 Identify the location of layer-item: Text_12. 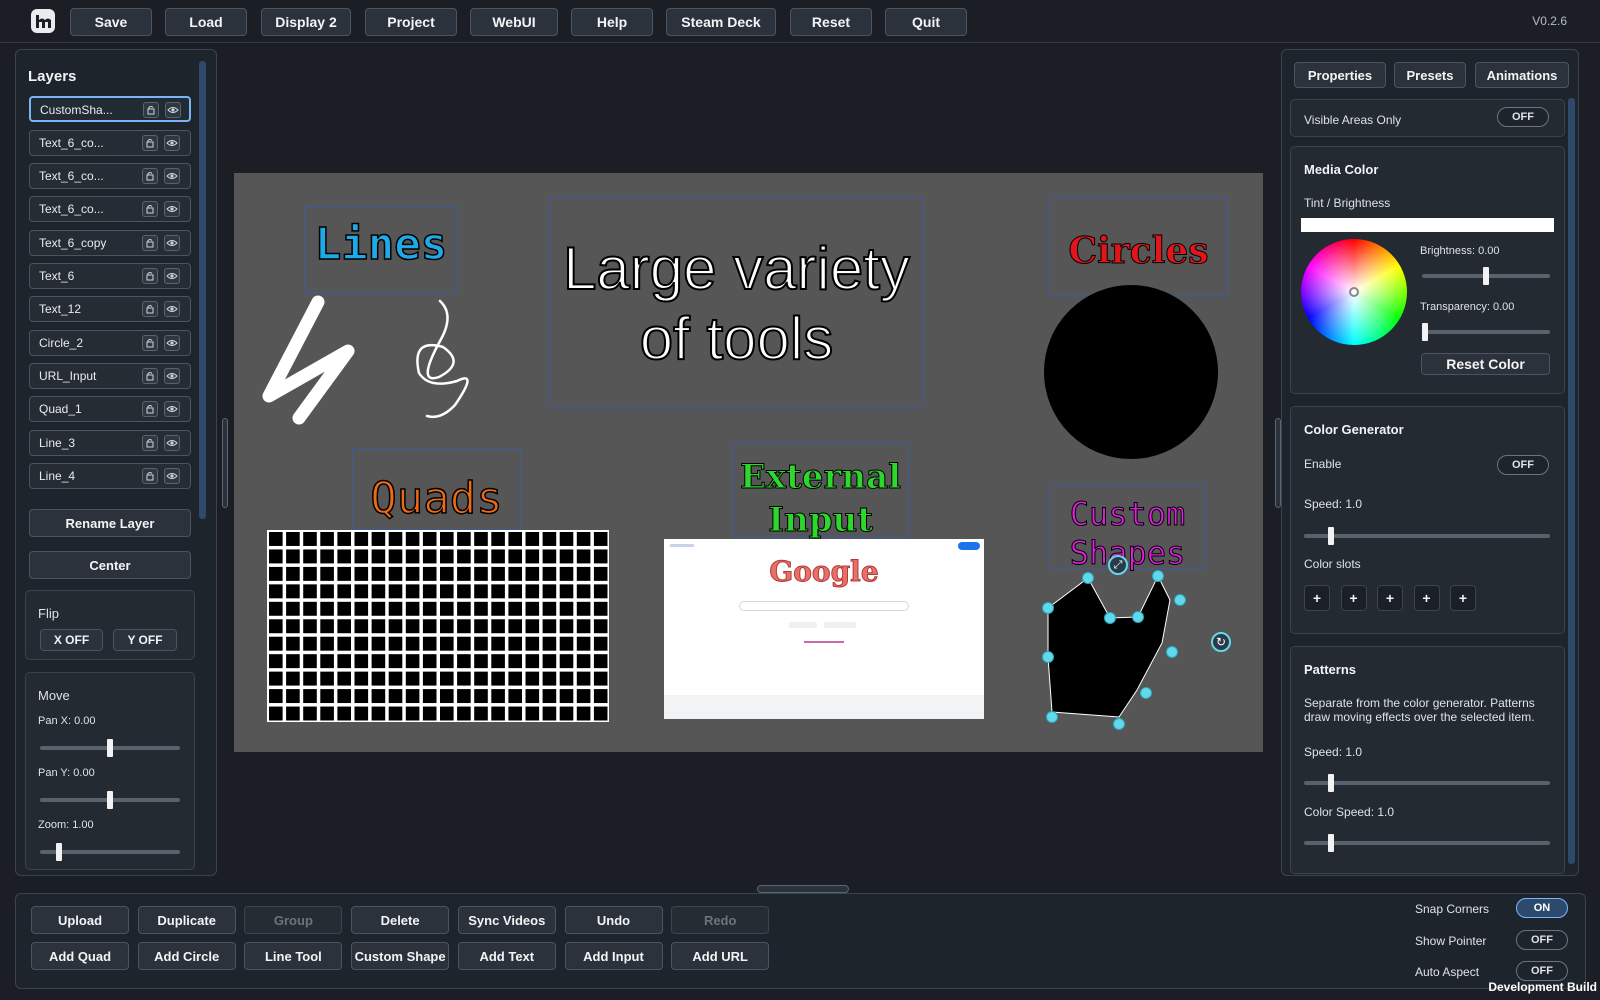
(110, 309).